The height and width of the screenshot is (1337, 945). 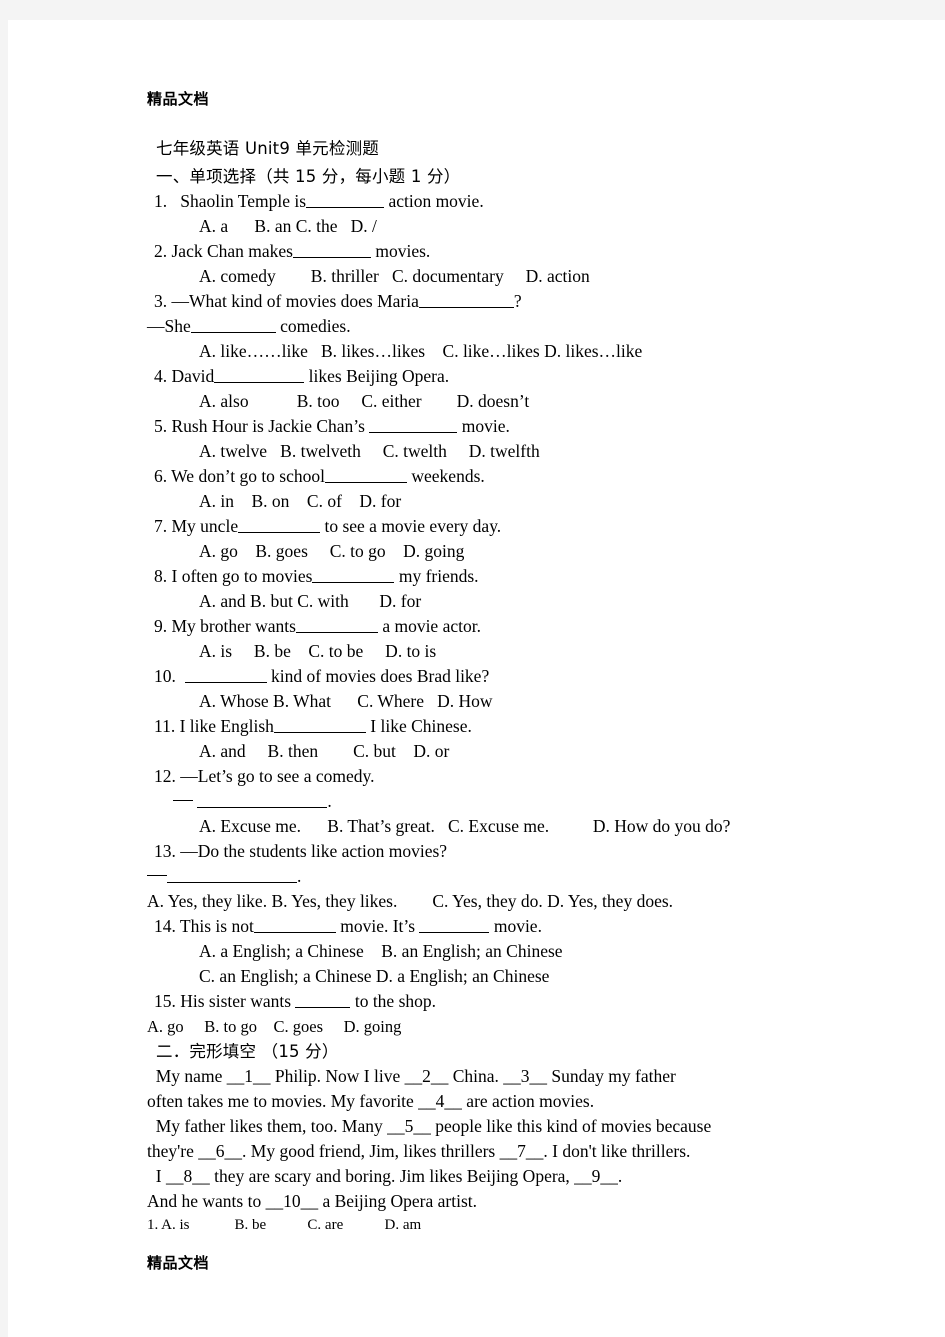 I want to click on question-stem-text-after: movie., so click(x=483, y=426).